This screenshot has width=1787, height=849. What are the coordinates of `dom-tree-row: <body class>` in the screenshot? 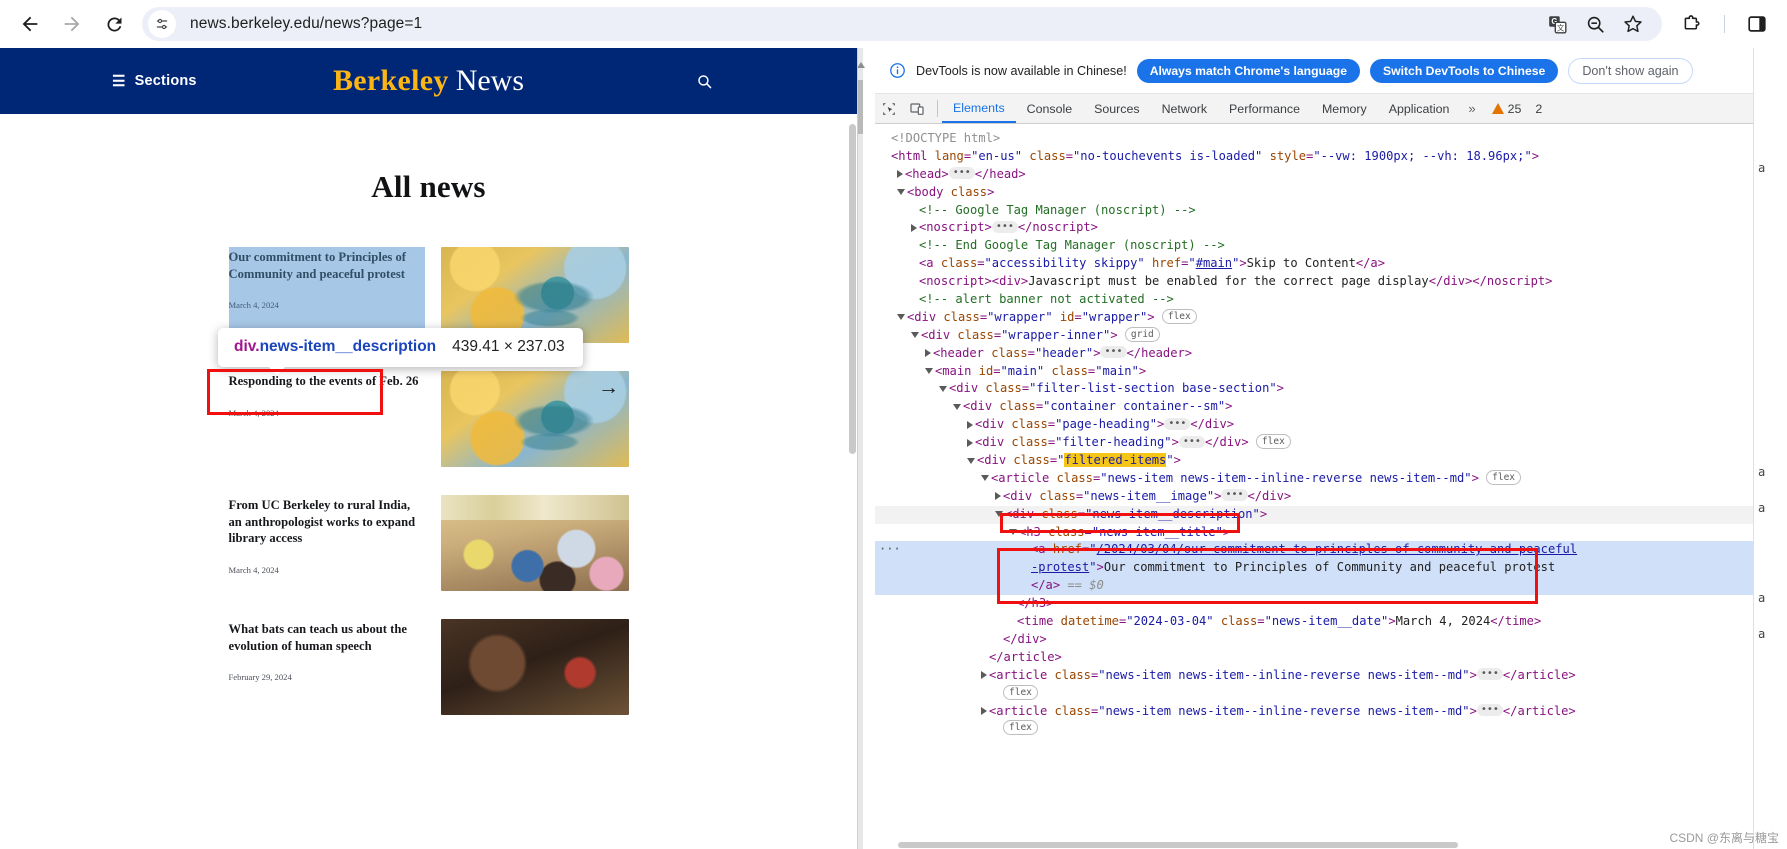 It's located at (1331, 193).